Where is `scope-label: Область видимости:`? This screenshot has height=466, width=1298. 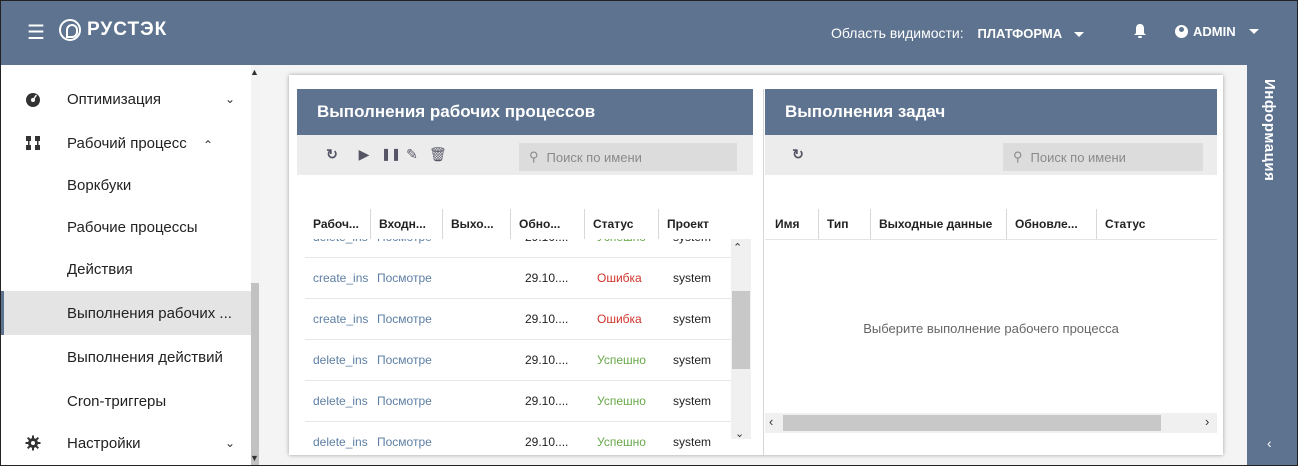
scope-label: Область видимости: is located at coordinates (897, 33).